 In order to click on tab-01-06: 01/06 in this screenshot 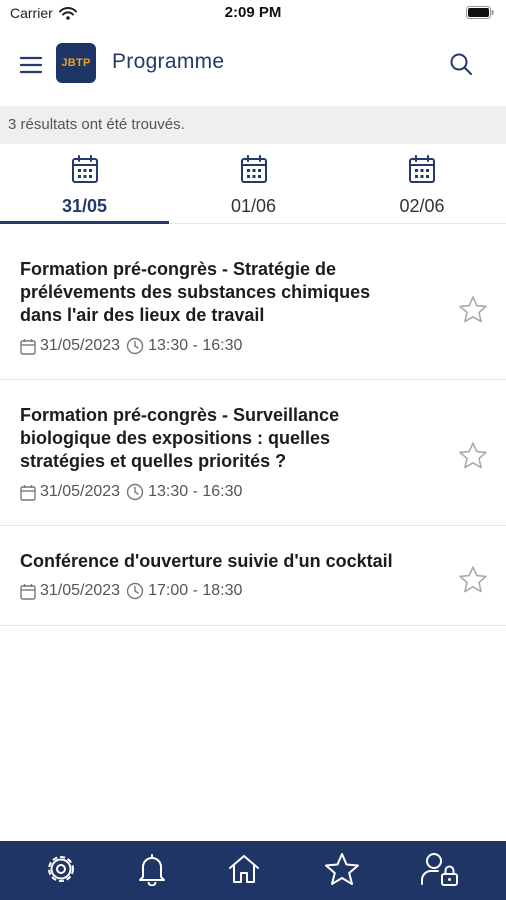, I will do `click(253, 185)`.